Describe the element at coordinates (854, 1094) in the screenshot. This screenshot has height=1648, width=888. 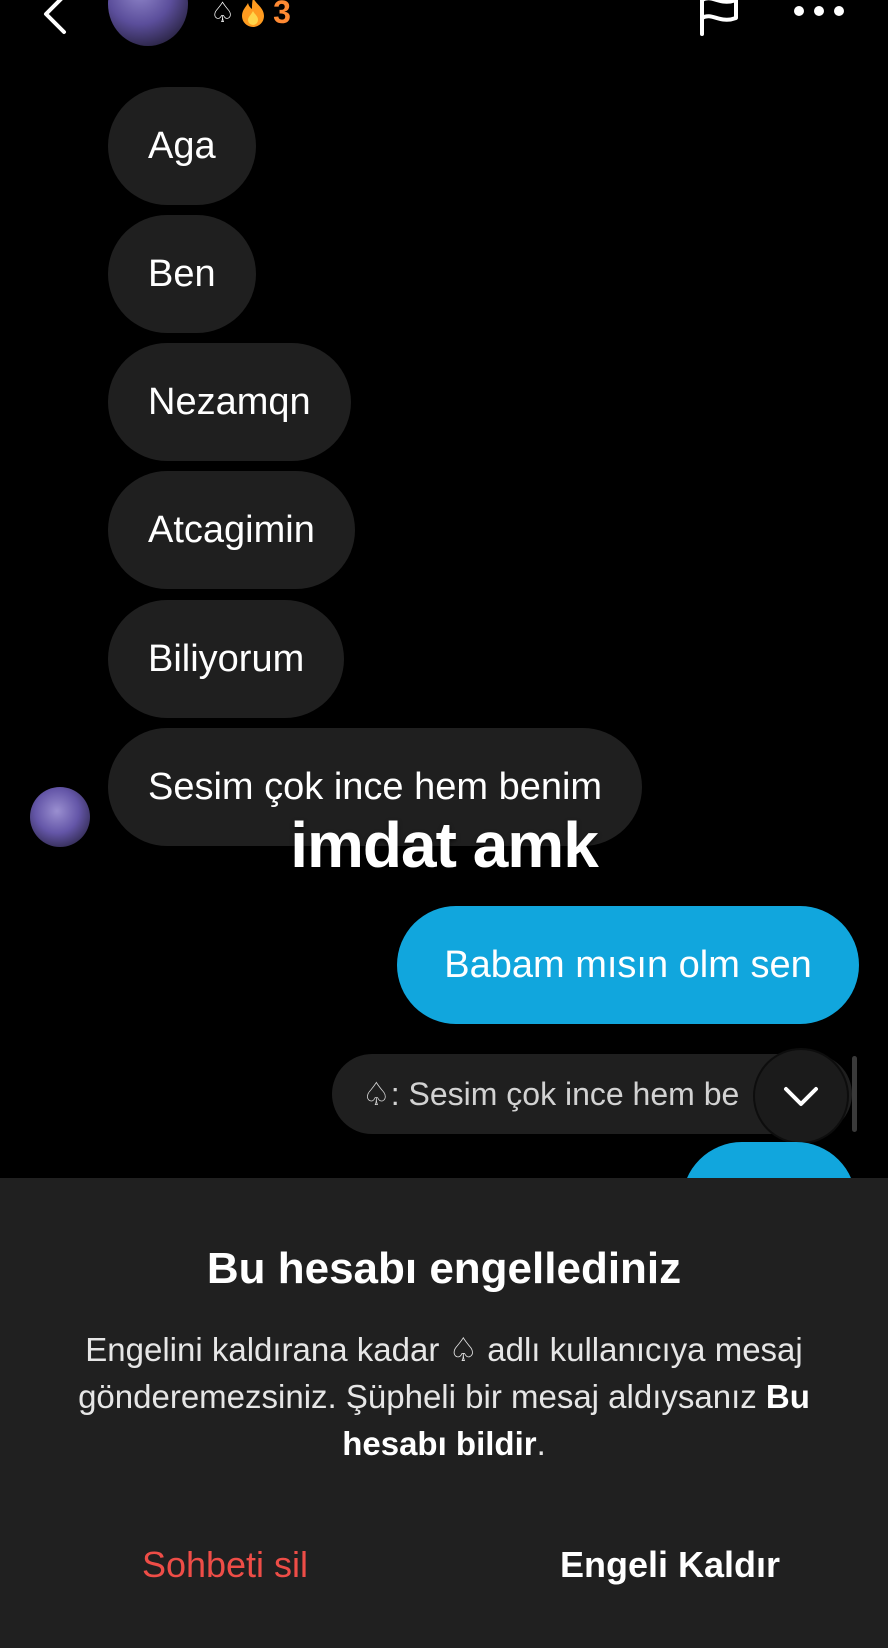
I see `scrollbar` at that location.